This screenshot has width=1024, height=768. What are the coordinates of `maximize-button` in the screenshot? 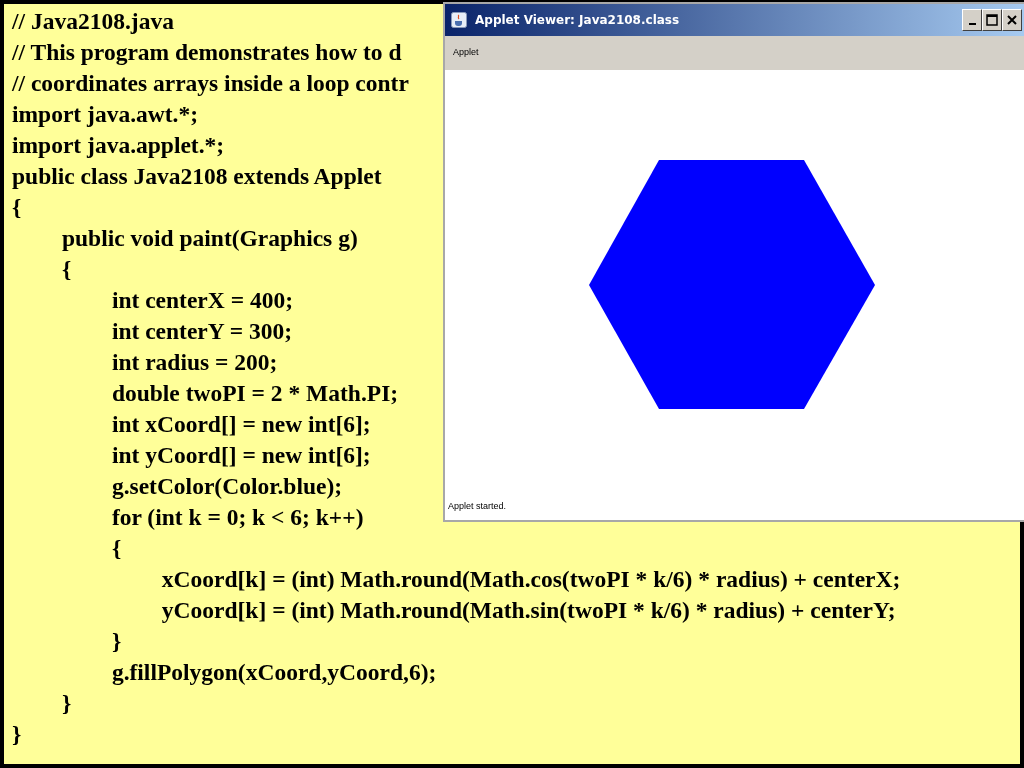 It's located at (992, 20).